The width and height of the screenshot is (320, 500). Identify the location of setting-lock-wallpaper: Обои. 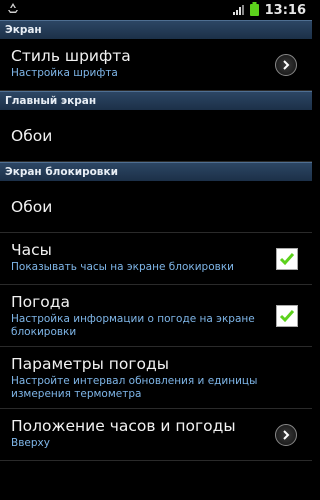
(156, 207).